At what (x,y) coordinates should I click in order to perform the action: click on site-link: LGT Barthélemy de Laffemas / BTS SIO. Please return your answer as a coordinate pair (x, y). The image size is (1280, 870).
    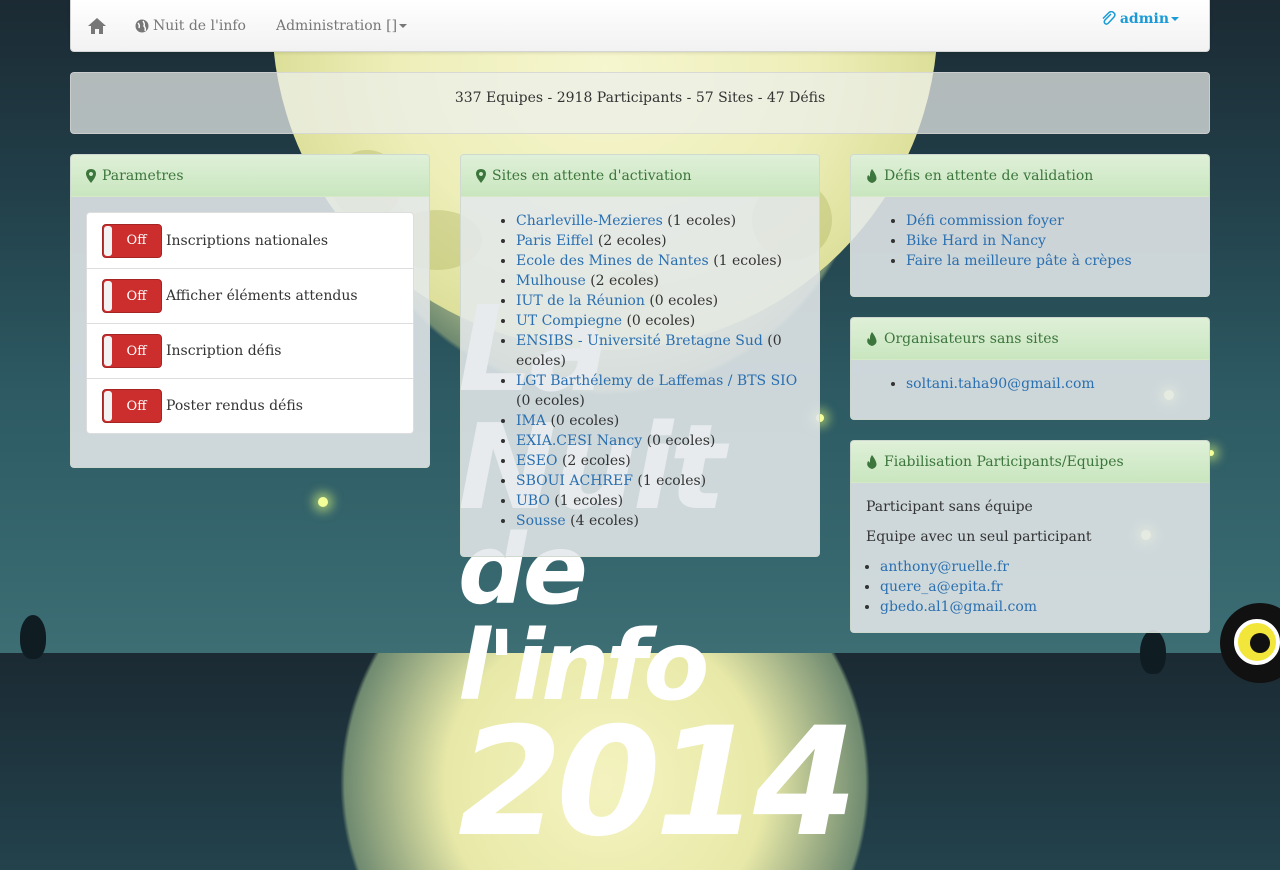
    Looking at the image, I should click on (656, 381).